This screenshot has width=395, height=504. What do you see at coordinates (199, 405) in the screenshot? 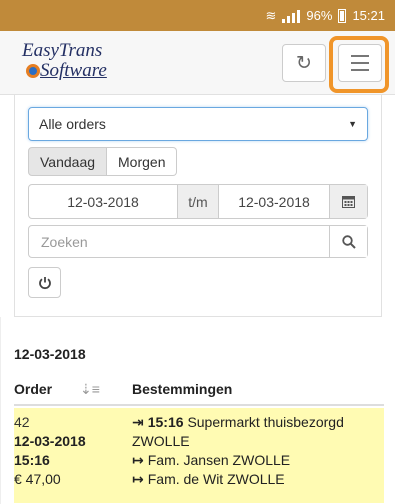
I see `header-divider` at bounding box center [199, 405].